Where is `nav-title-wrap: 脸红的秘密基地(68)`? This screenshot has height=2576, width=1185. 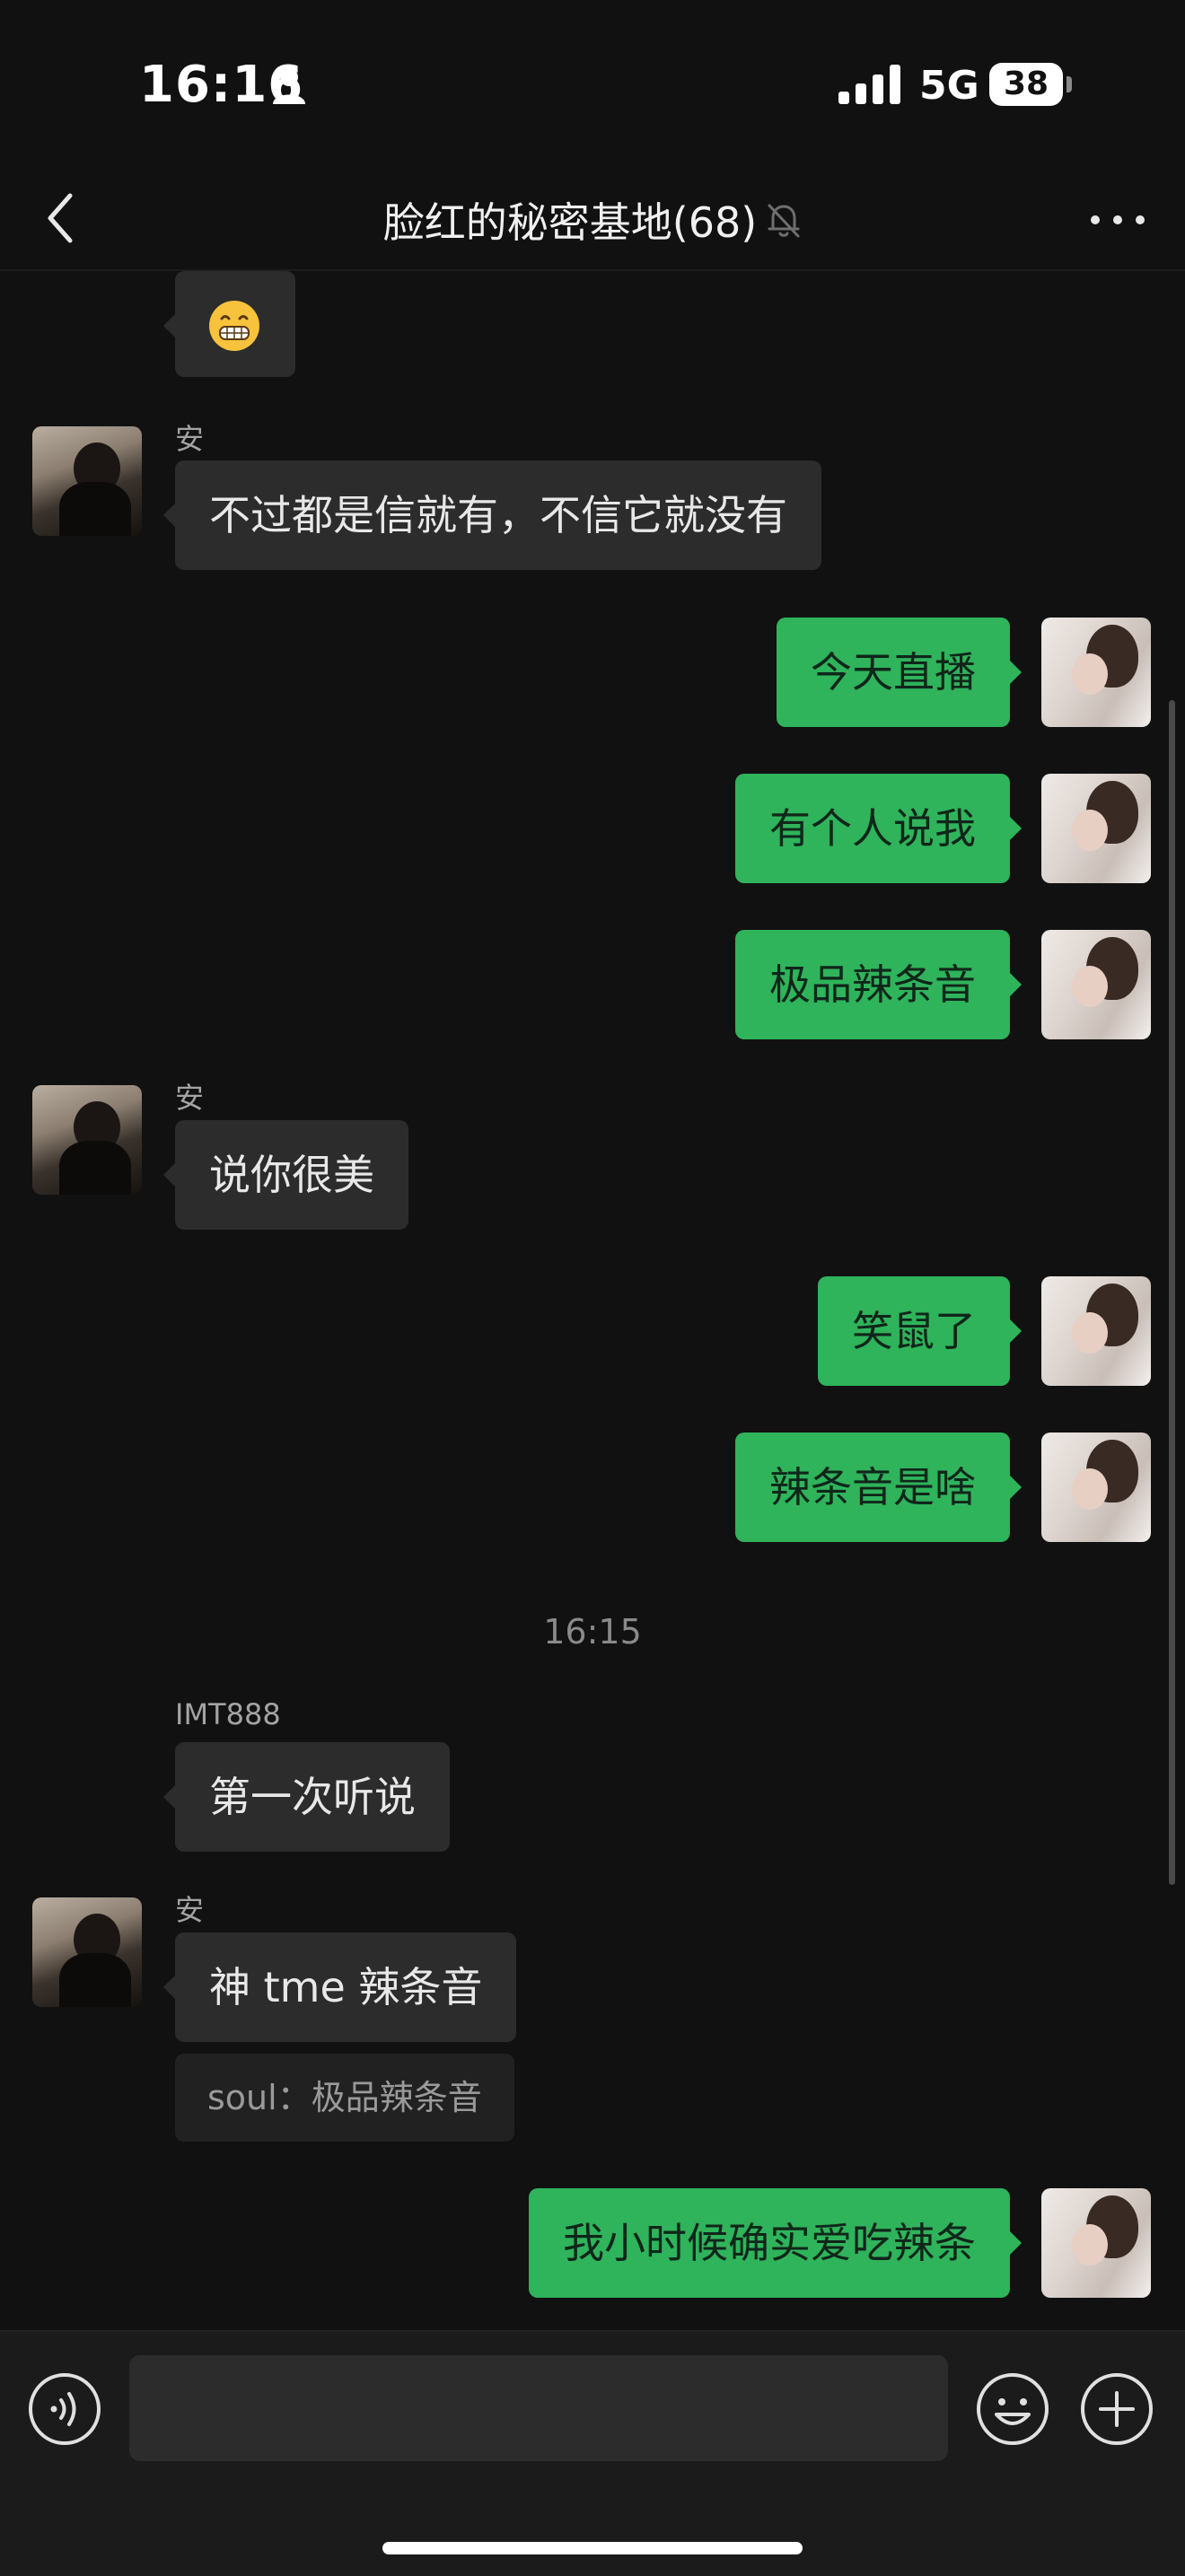 nav-title-wrap: 脸红的秘密基地(68) is located at coordinates (592, 220).